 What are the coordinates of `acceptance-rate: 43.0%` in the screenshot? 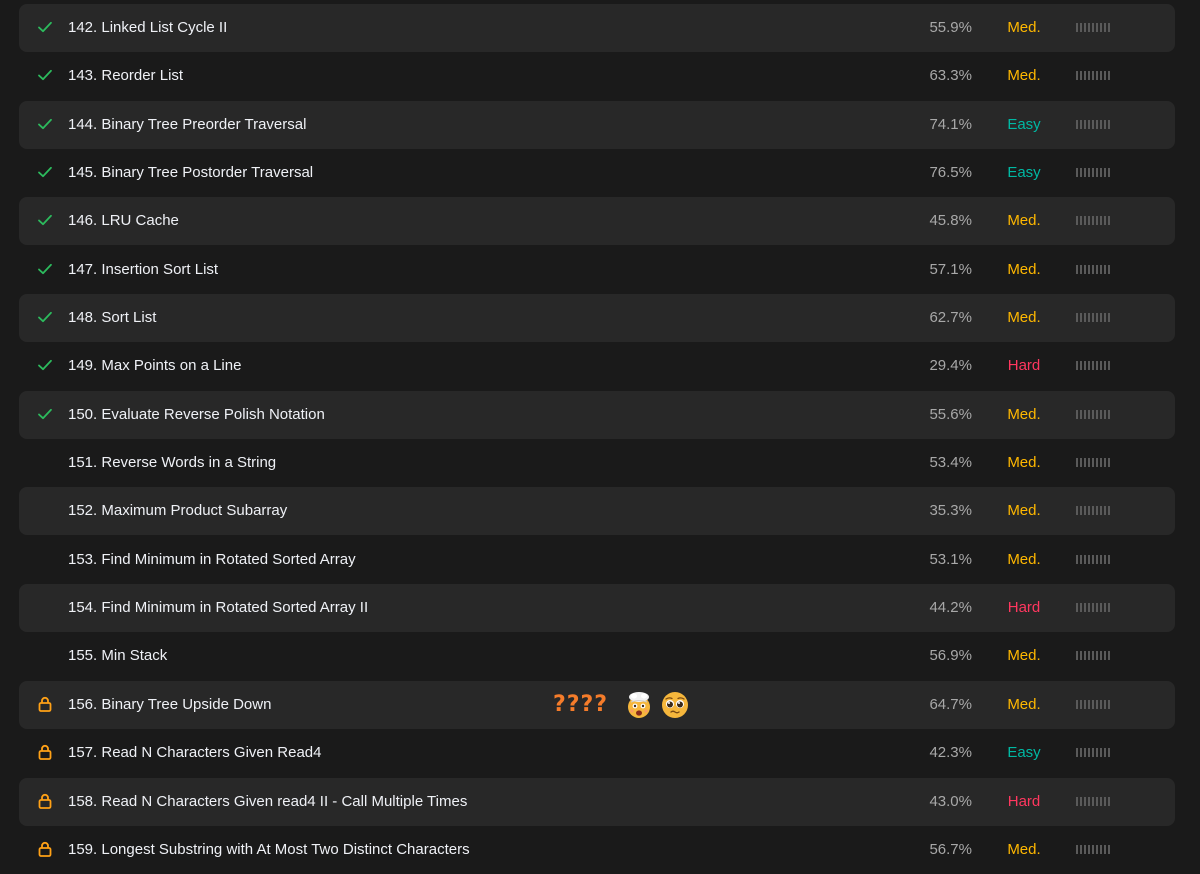 It's located at (950, 801).